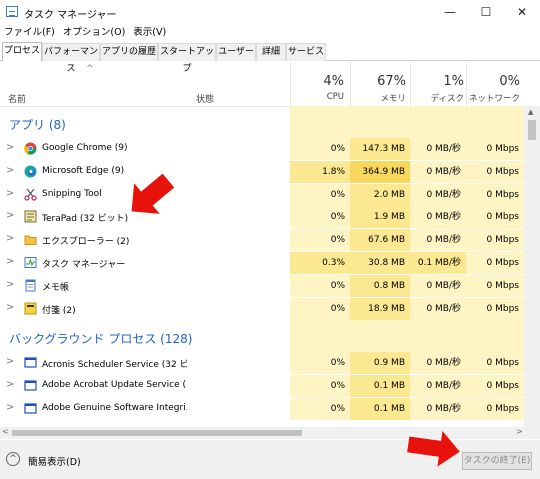 This screenshot has width=540, height=479. I want to click on memory-value: 0.8 MB, so click(380, 285).